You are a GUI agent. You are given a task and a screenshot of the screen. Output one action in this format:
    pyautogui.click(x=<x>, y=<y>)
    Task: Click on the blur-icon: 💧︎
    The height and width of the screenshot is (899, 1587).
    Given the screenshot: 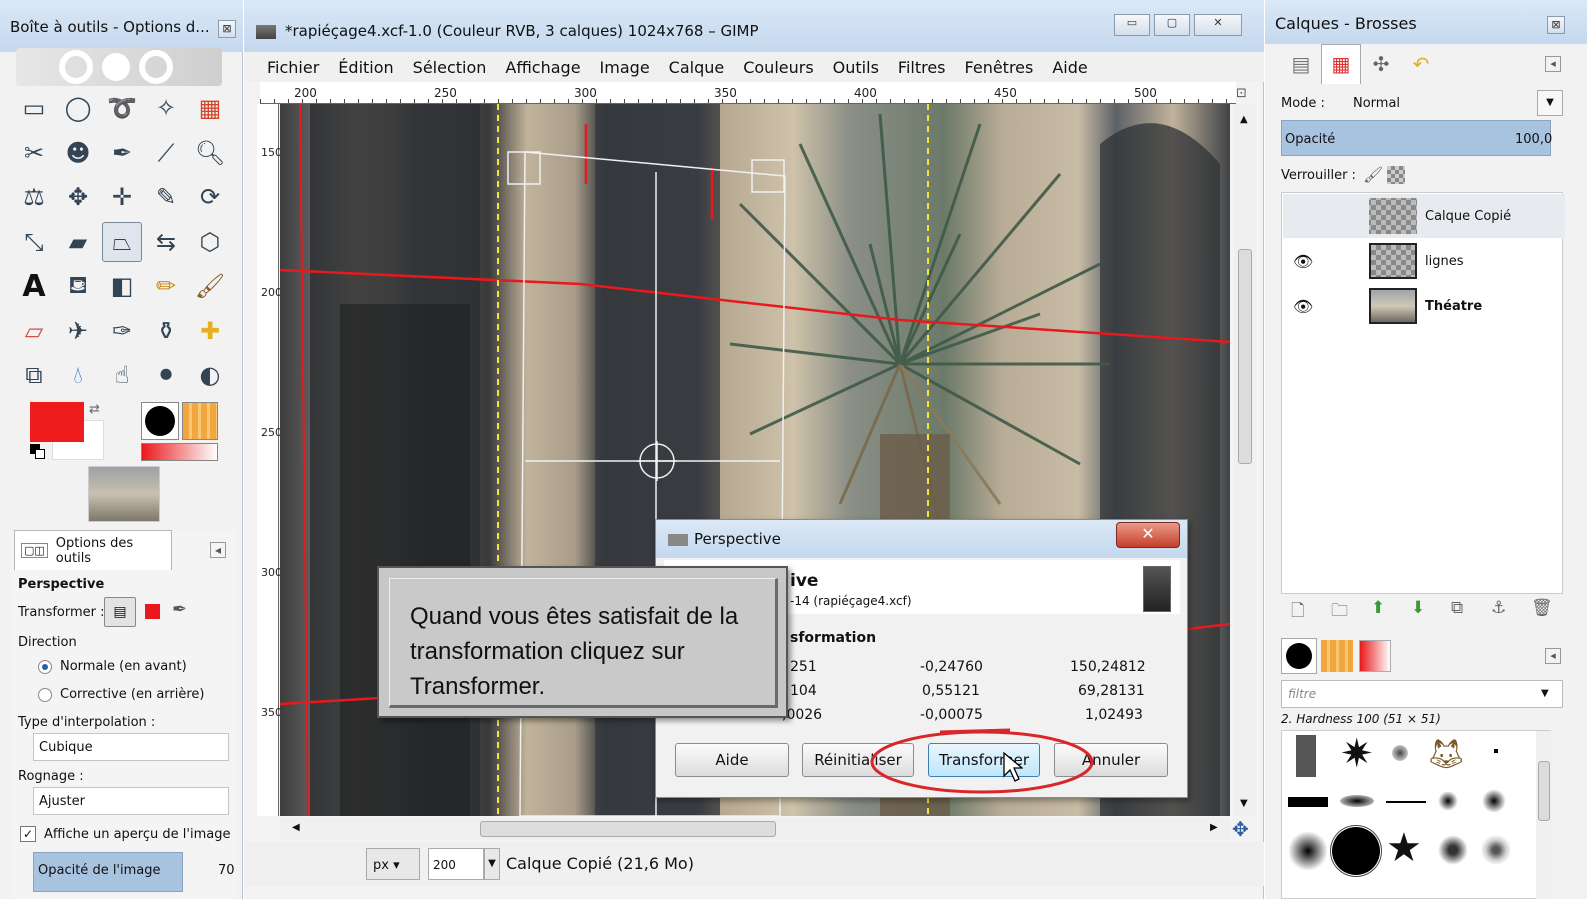 What is the action you would take?
    pyautogui.click(x=78, y=375)
    